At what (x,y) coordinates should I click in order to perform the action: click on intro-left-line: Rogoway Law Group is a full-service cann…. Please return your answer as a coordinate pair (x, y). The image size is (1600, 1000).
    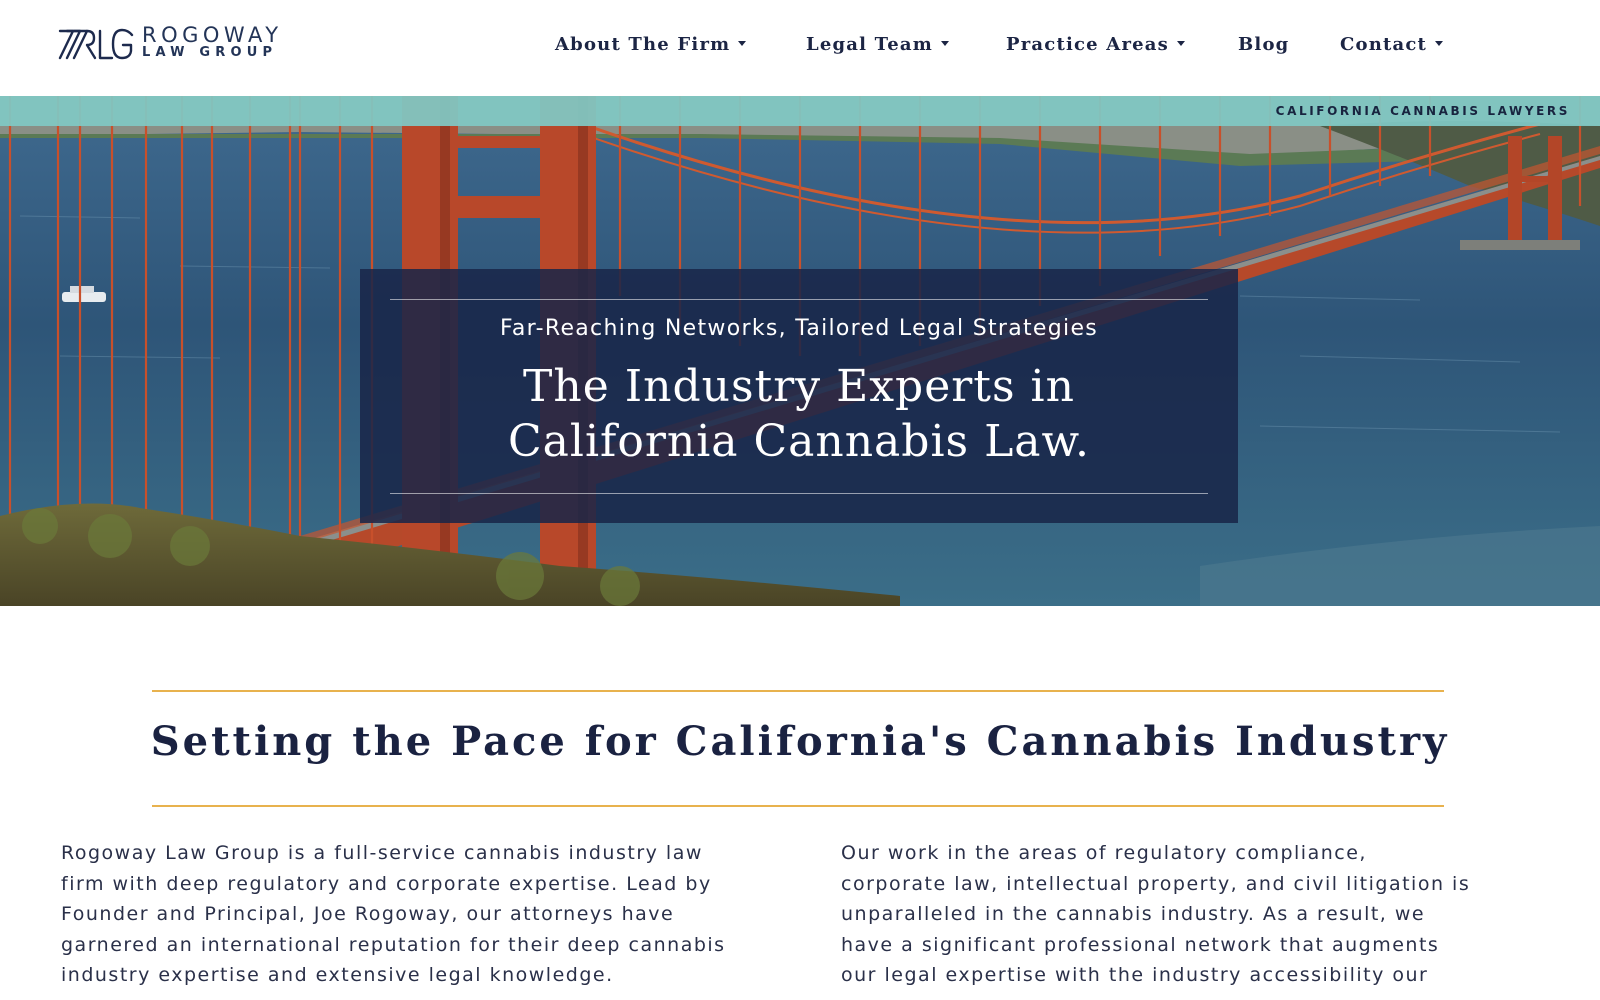
    Looking at the image, I should click on (382, 853).